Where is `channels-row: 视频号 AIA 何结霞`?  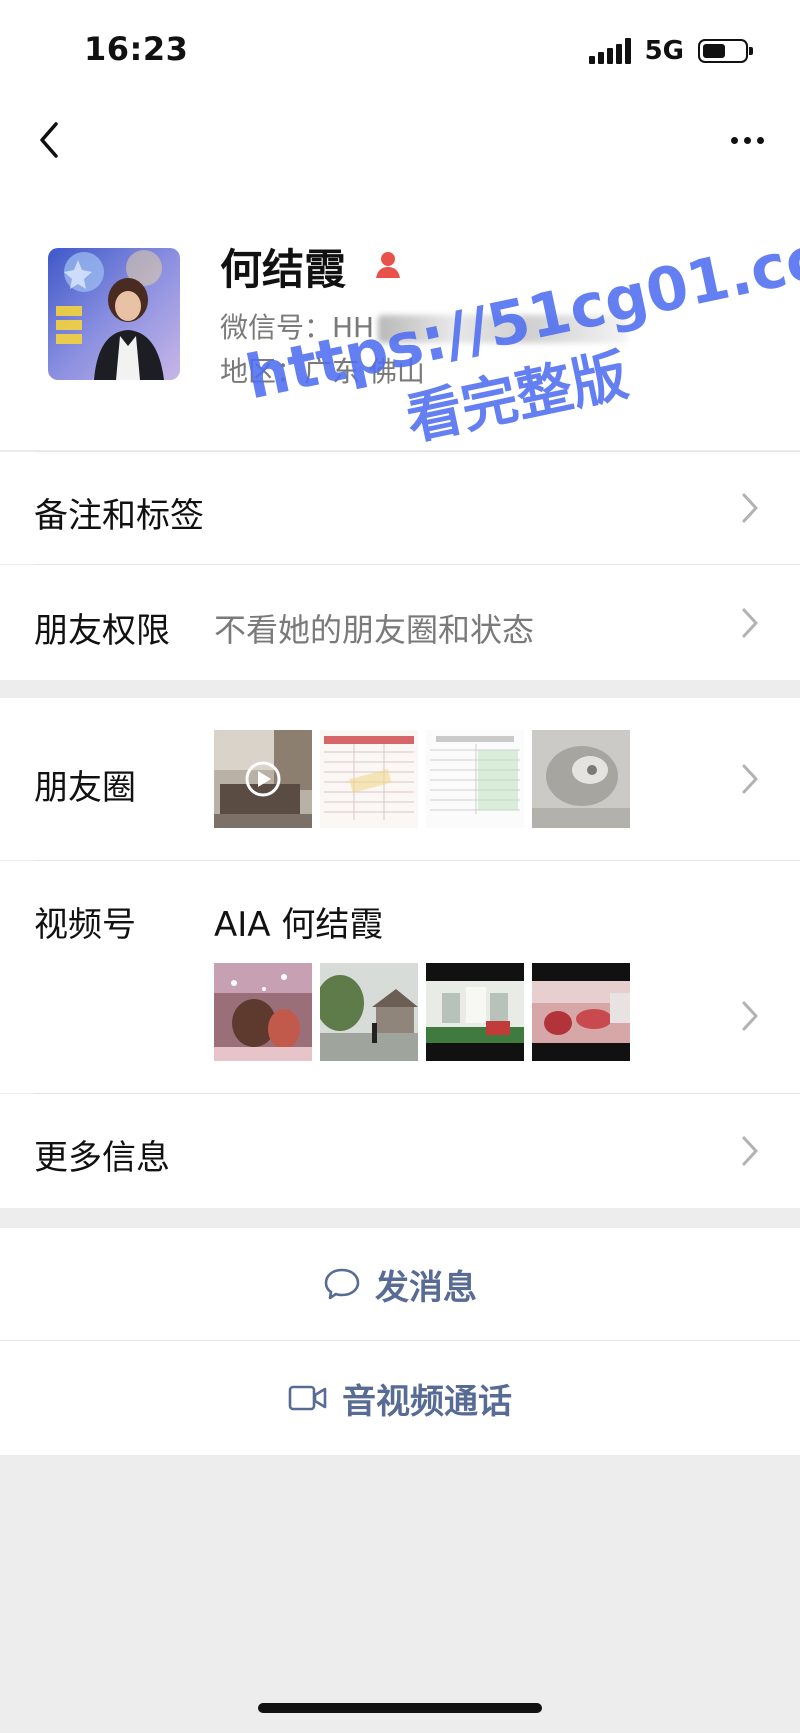
channels-row: 视频号 AIA 何结霞 is located at coordinates (400, 977).